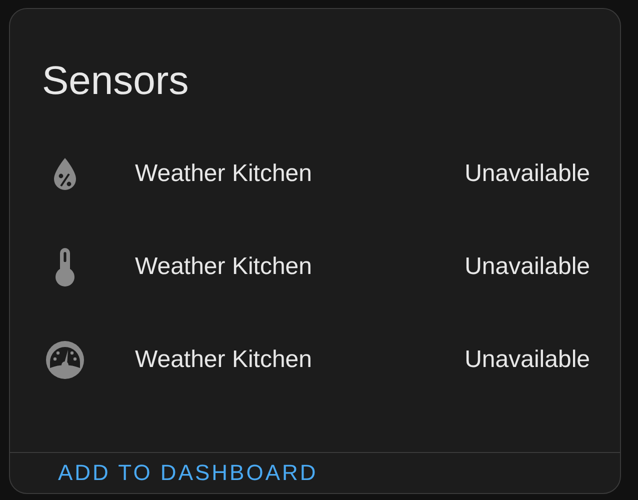 The height and width of the screenshot is (500, 638). Describe the element at coordinates (188, 473) in the screenshot. I see `add-to-dashboard-button: ADD TO DASHBOARD` at that location.